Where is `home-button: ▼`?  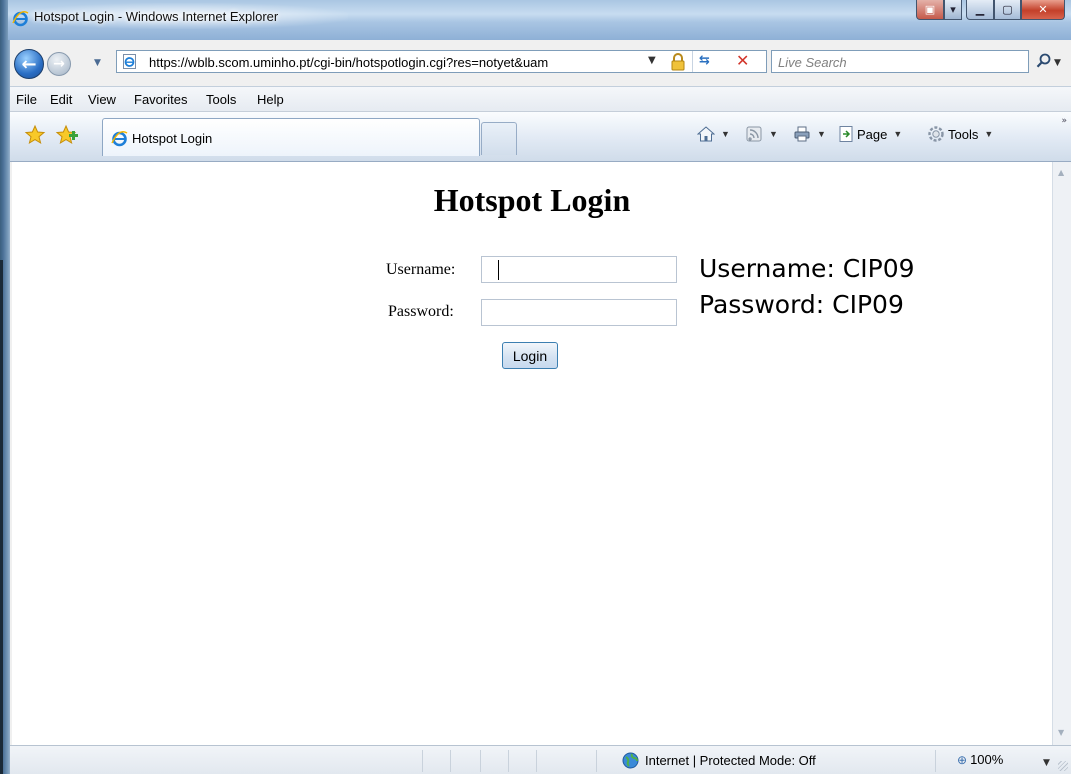
home-button: ▼ is located at coordinates (713, 134).